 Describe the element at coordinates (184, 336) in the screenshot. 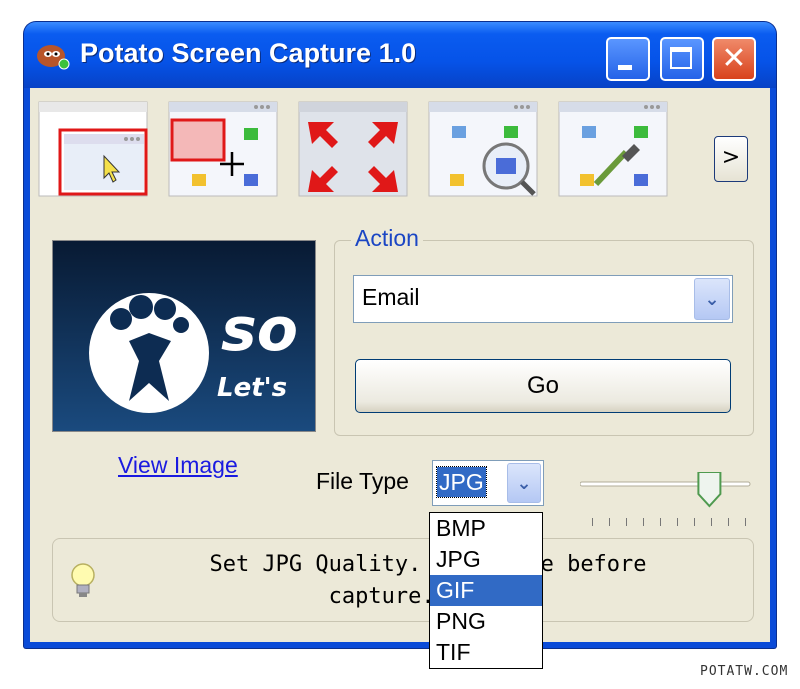

I see `capture-preview: so Let's` at that location.